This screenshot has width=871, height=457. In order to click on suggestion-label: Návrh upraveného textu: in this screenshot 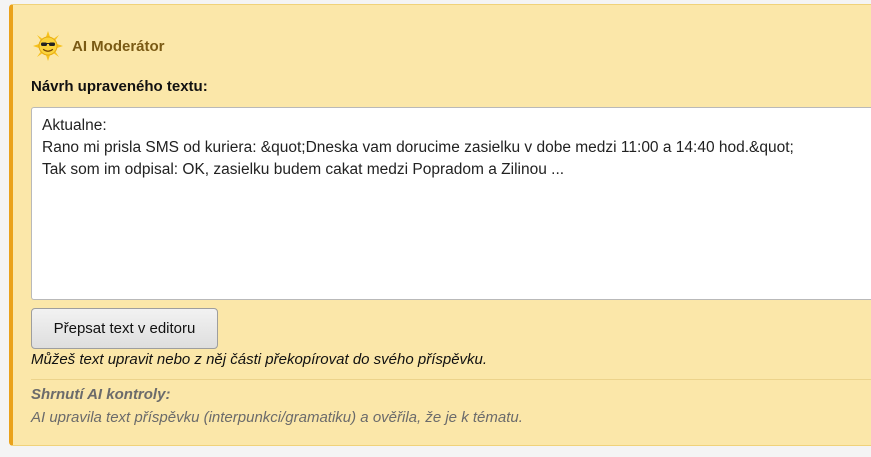, I will do `click(119, 86)`.